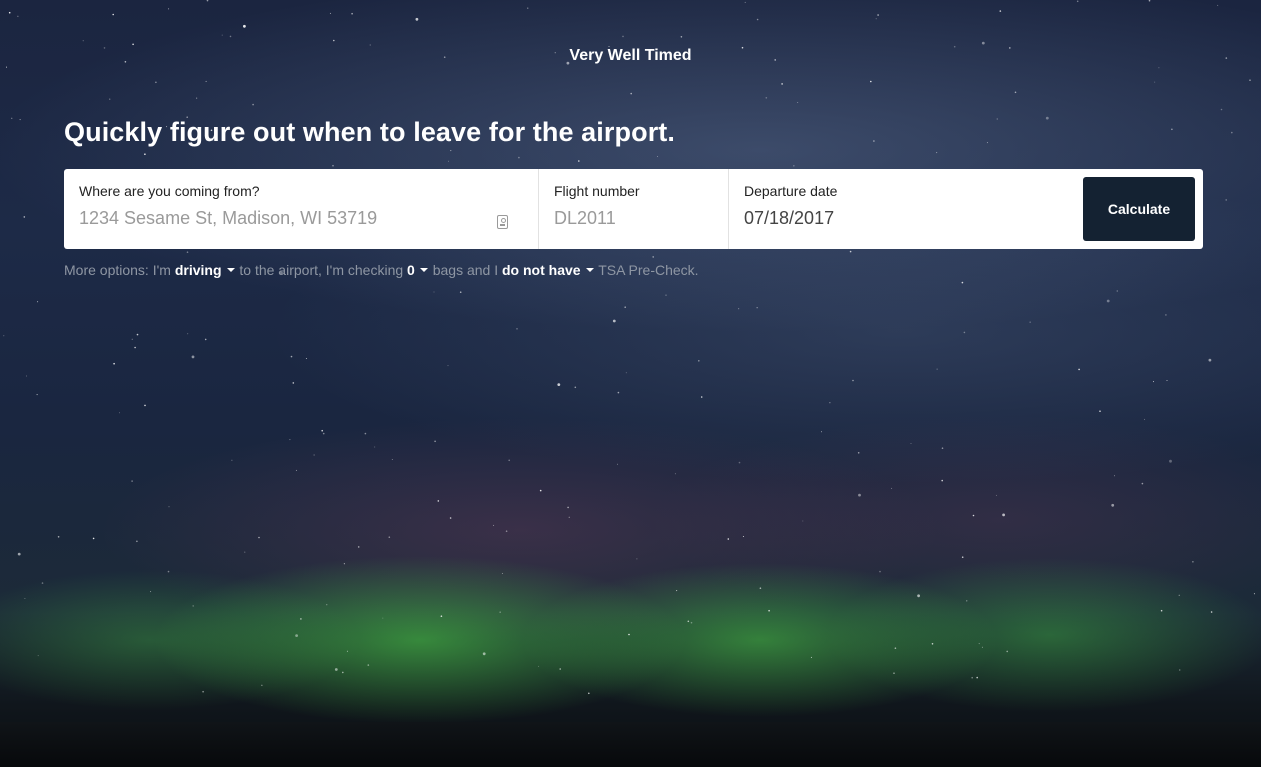  Describe the element at coordinates (633, 218) in the screenshot. I see `flight-number-input` at that location.